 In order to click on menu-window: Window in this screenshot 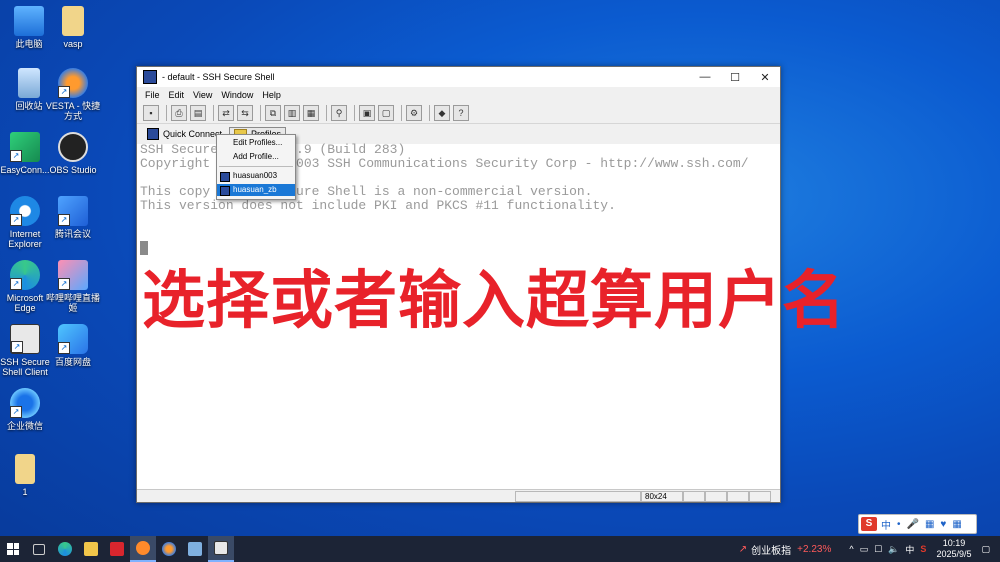, I will do `click(237, 95)`.